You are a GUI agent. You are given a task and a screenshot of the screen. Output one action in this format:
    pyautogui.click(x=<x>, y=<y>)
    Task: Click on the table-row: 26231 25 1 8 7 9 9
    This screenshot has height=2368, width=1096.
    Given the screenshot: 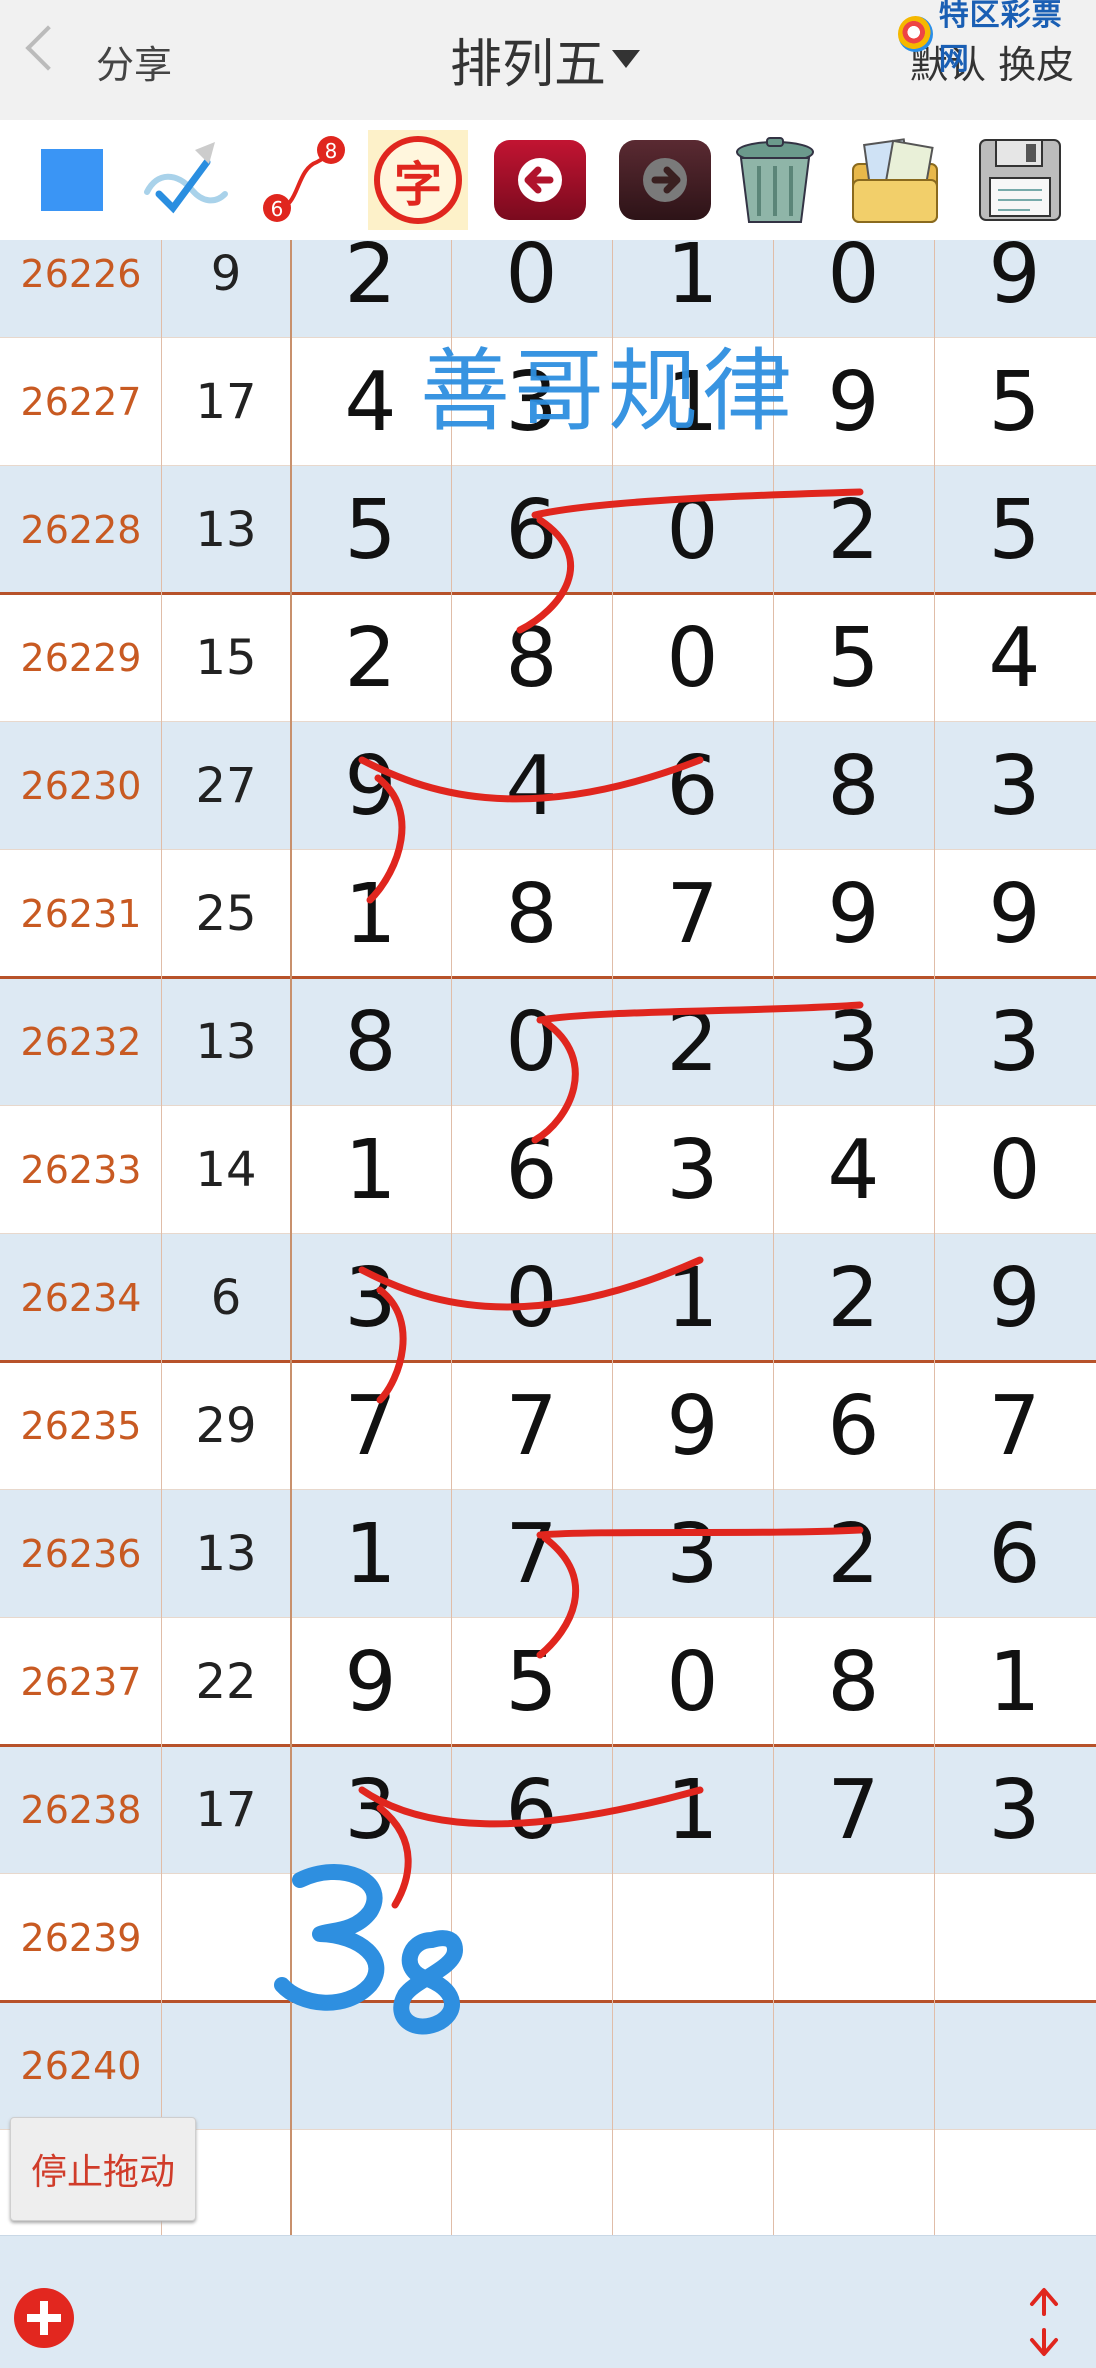 What is the action you would take?
    pyautogui.click(x=548, y=914)
    